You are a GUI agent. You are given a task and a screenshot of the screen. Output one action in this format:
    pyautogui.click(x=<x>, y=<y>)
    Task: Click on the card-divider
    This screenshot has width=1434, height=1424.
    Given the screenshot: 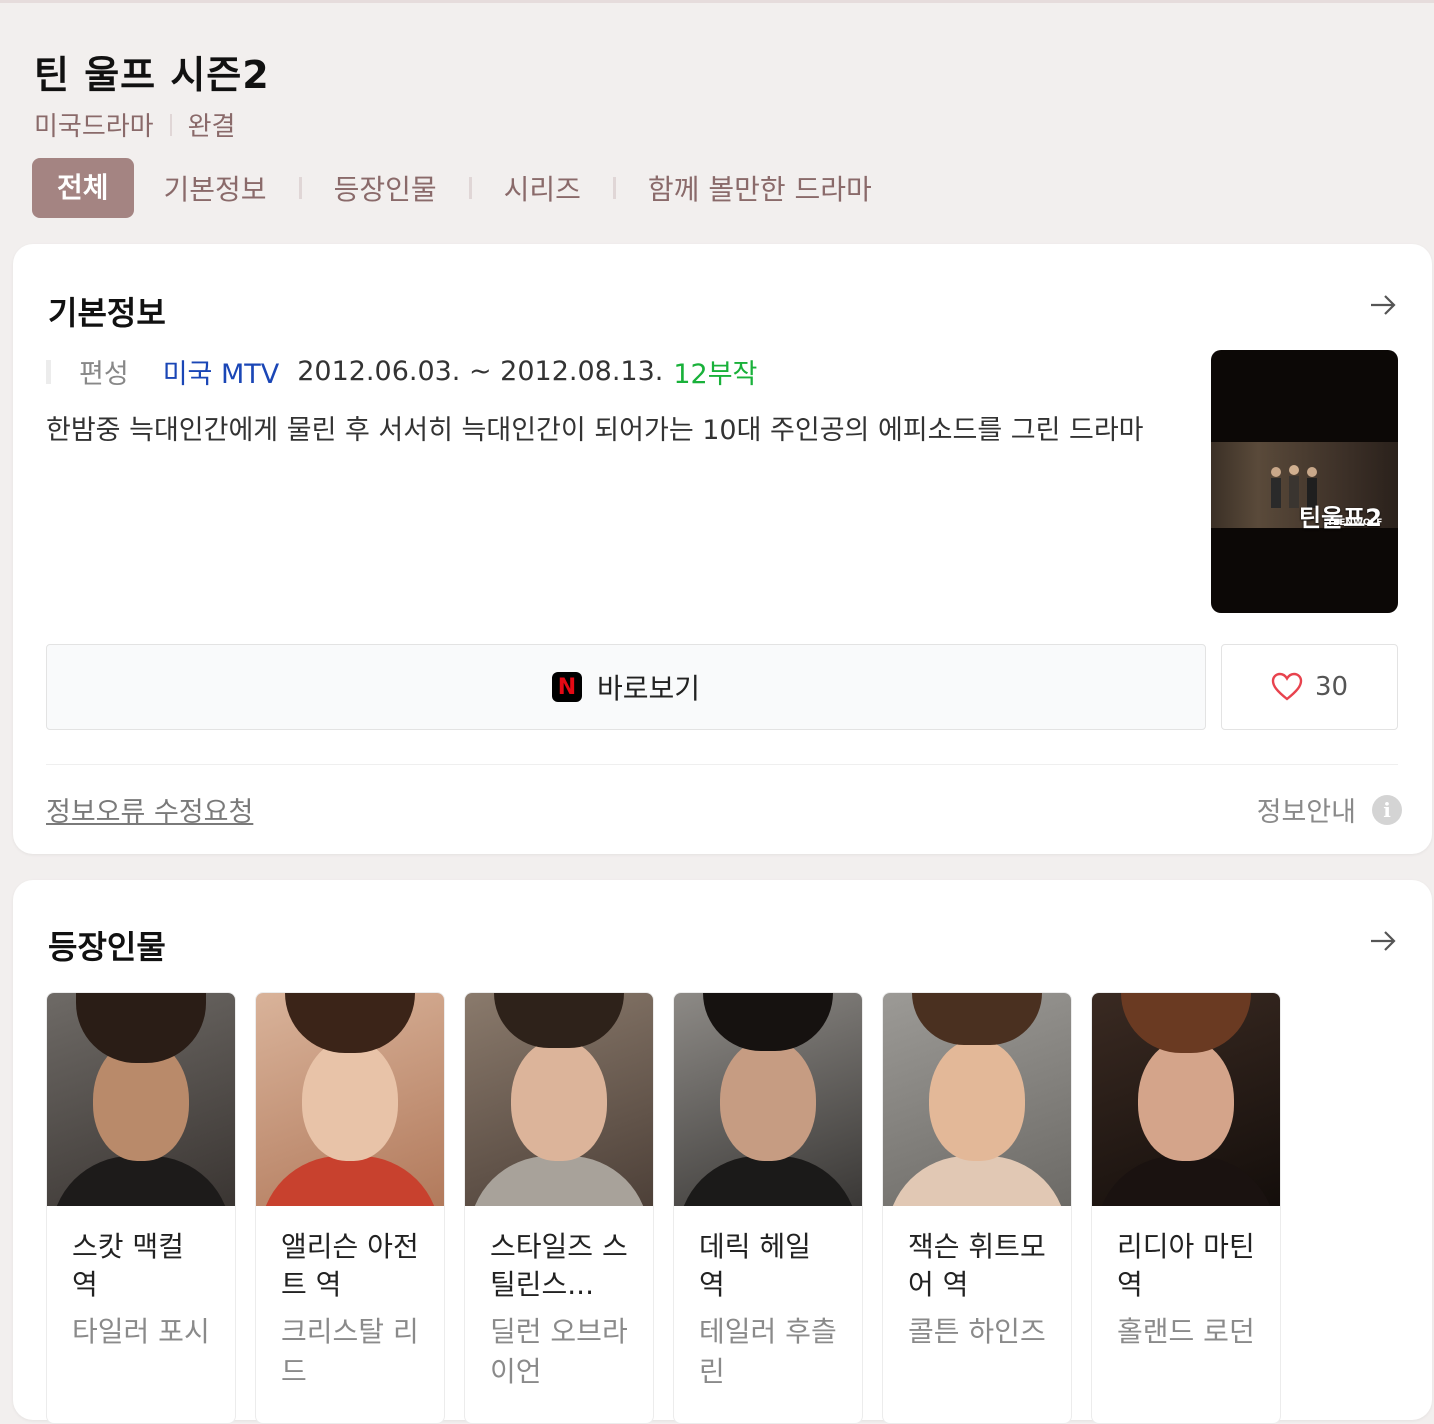 What is the action you would take?
    pyautogui.click(x=722, y=764)
    